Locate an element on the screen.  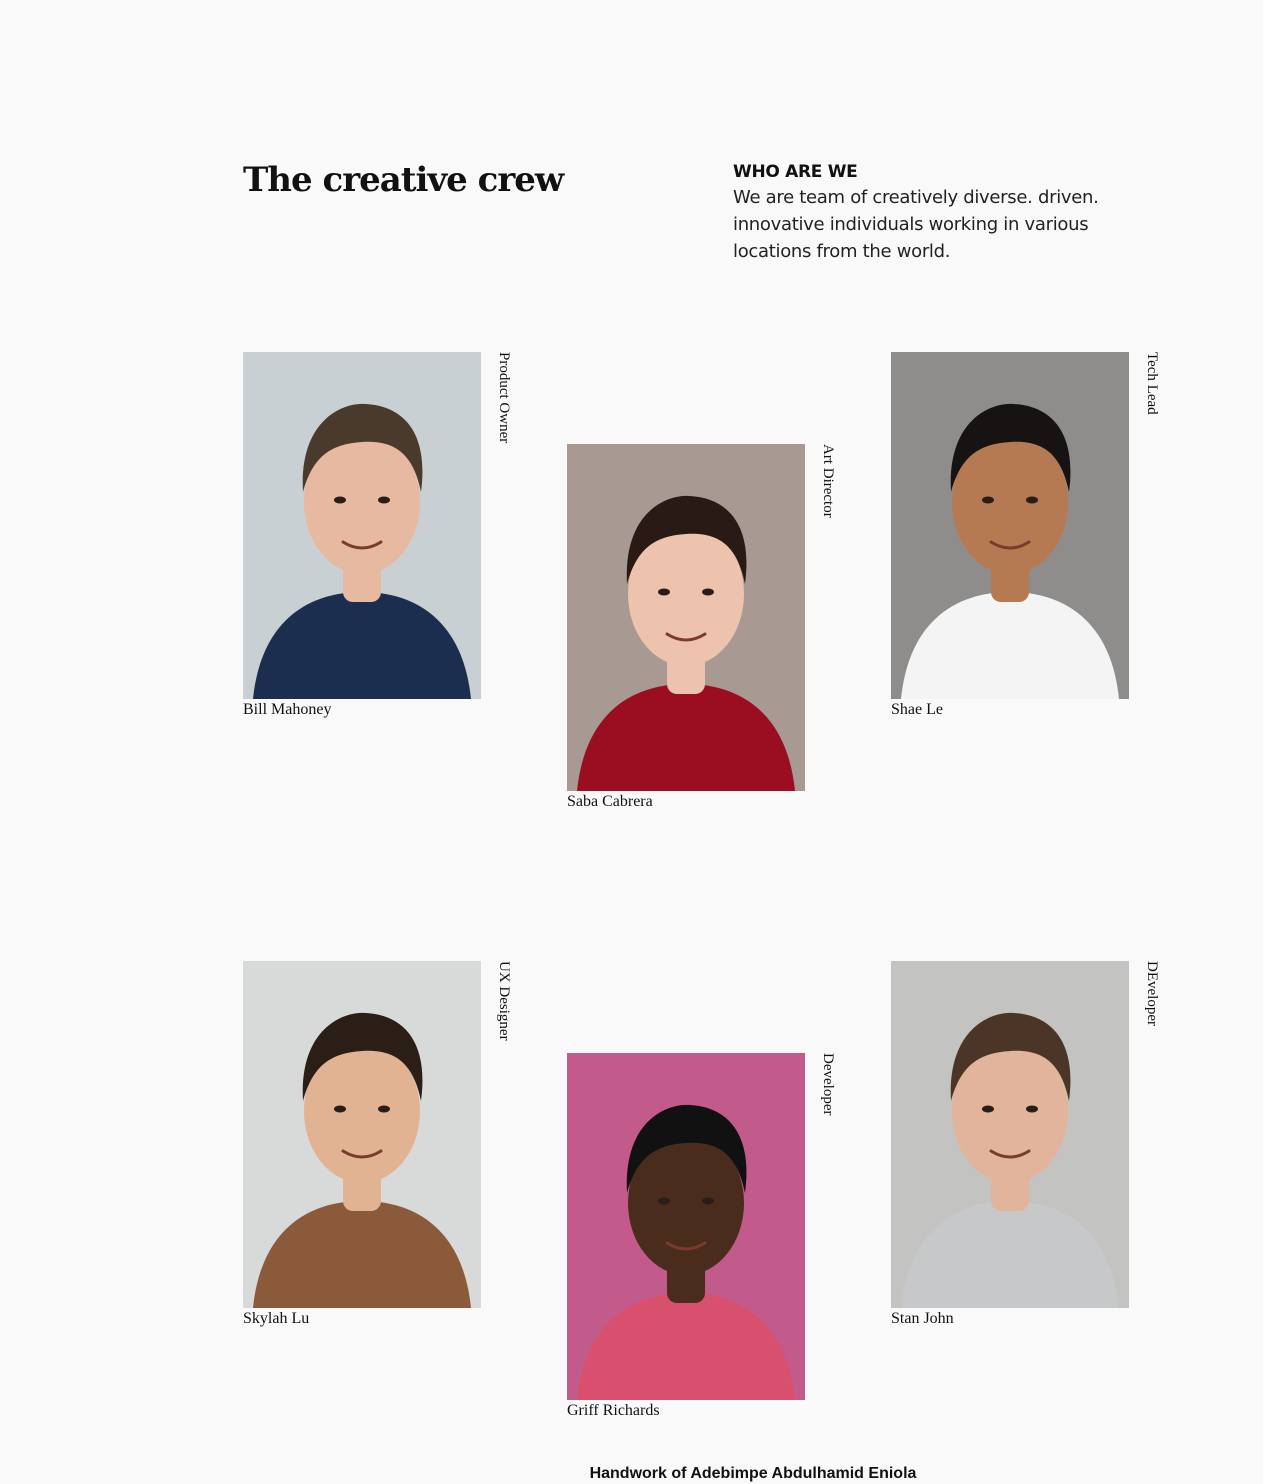
member-card: Tech Lead Shae Le is located at coordinates (1036, 542).